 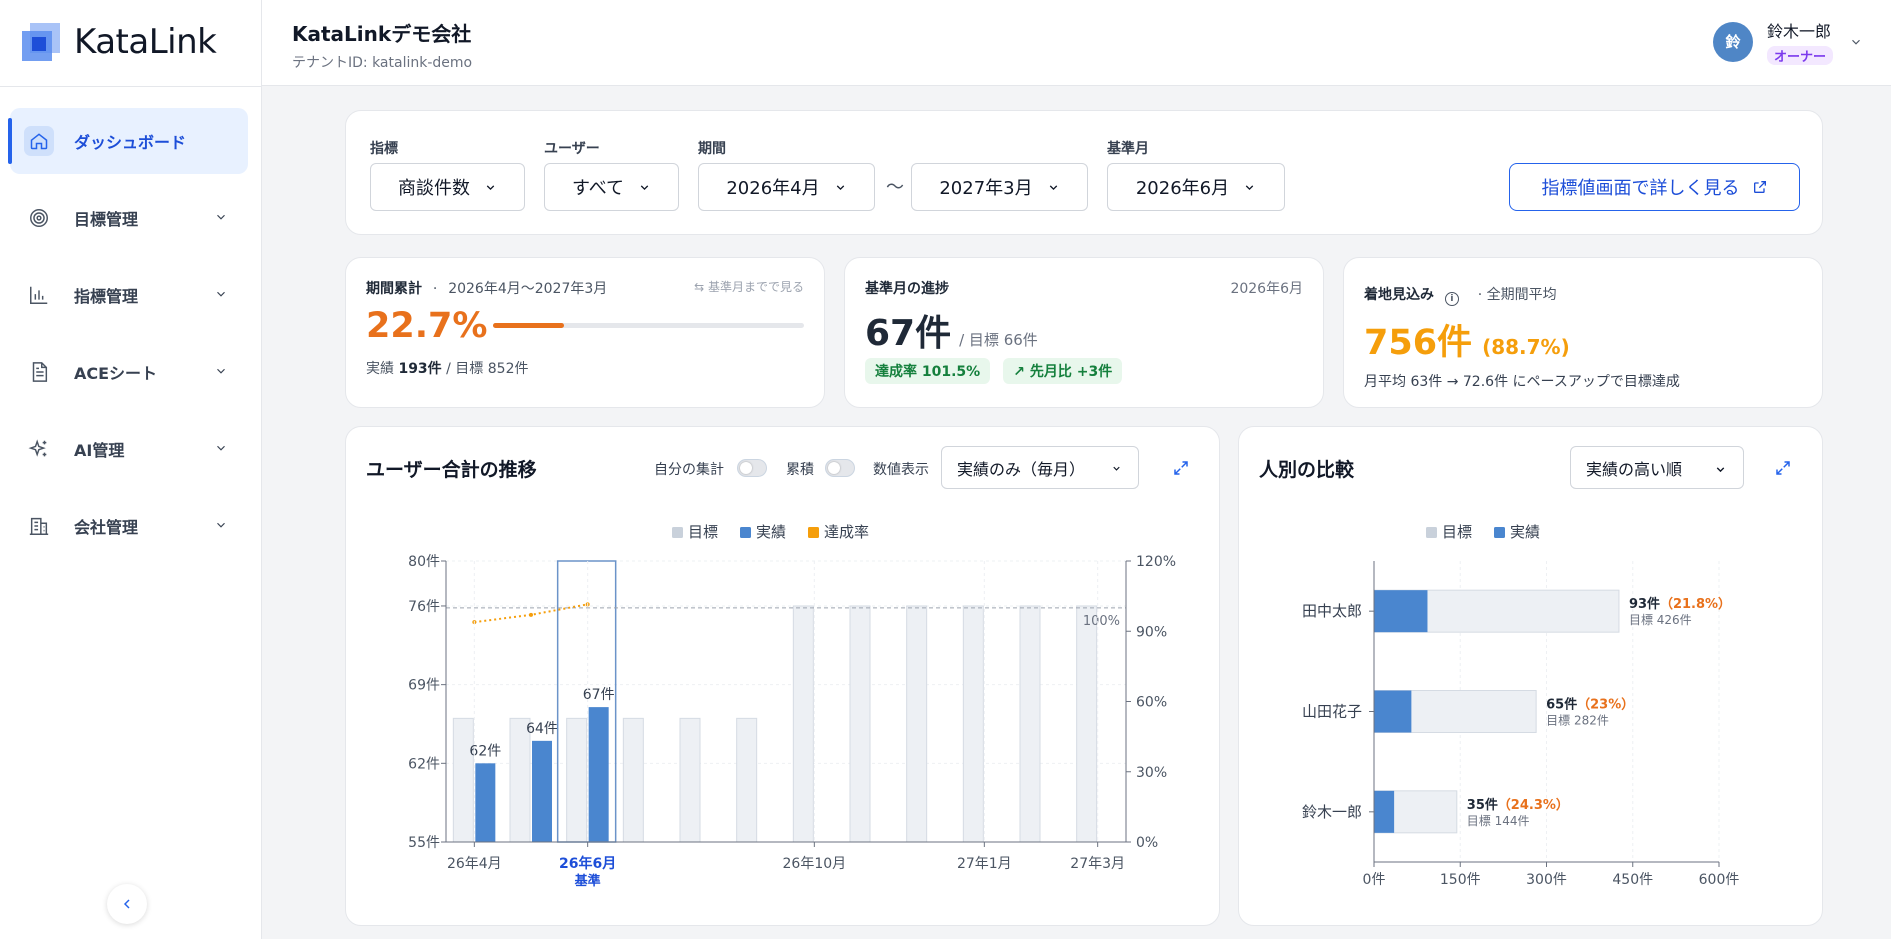 What do you see at coordinates (773, 188) in the screenshot?
I see `period-from-value: 2026年4月` at bounding box center [773, 188].